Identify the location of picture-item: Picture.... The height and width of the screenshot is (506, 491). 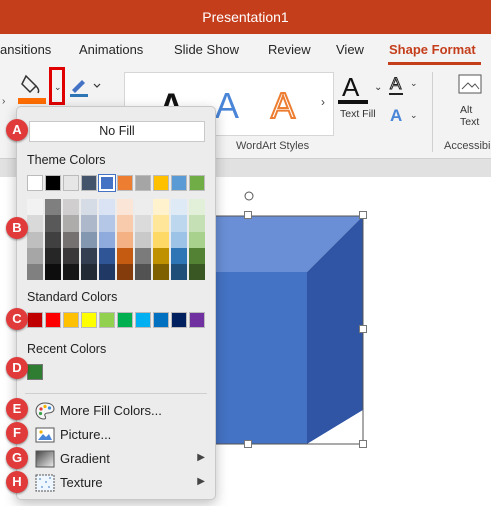
(123, 435).